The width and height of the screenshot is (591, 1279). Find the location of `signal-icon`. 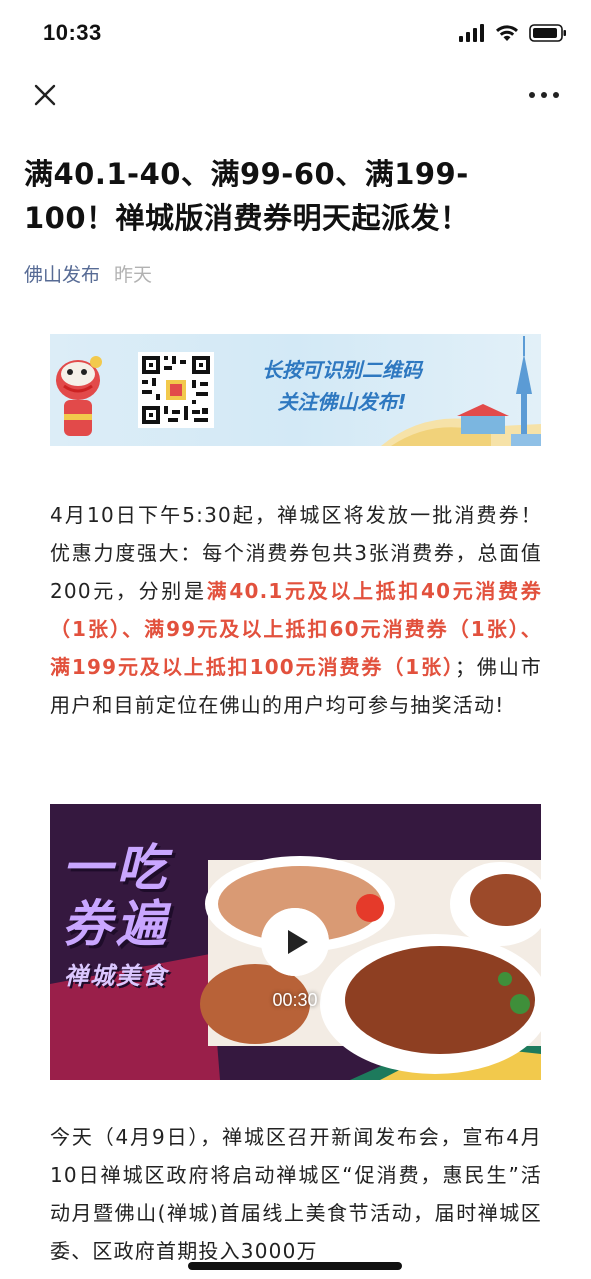

signal-icon is located at coordinates (471, 33).